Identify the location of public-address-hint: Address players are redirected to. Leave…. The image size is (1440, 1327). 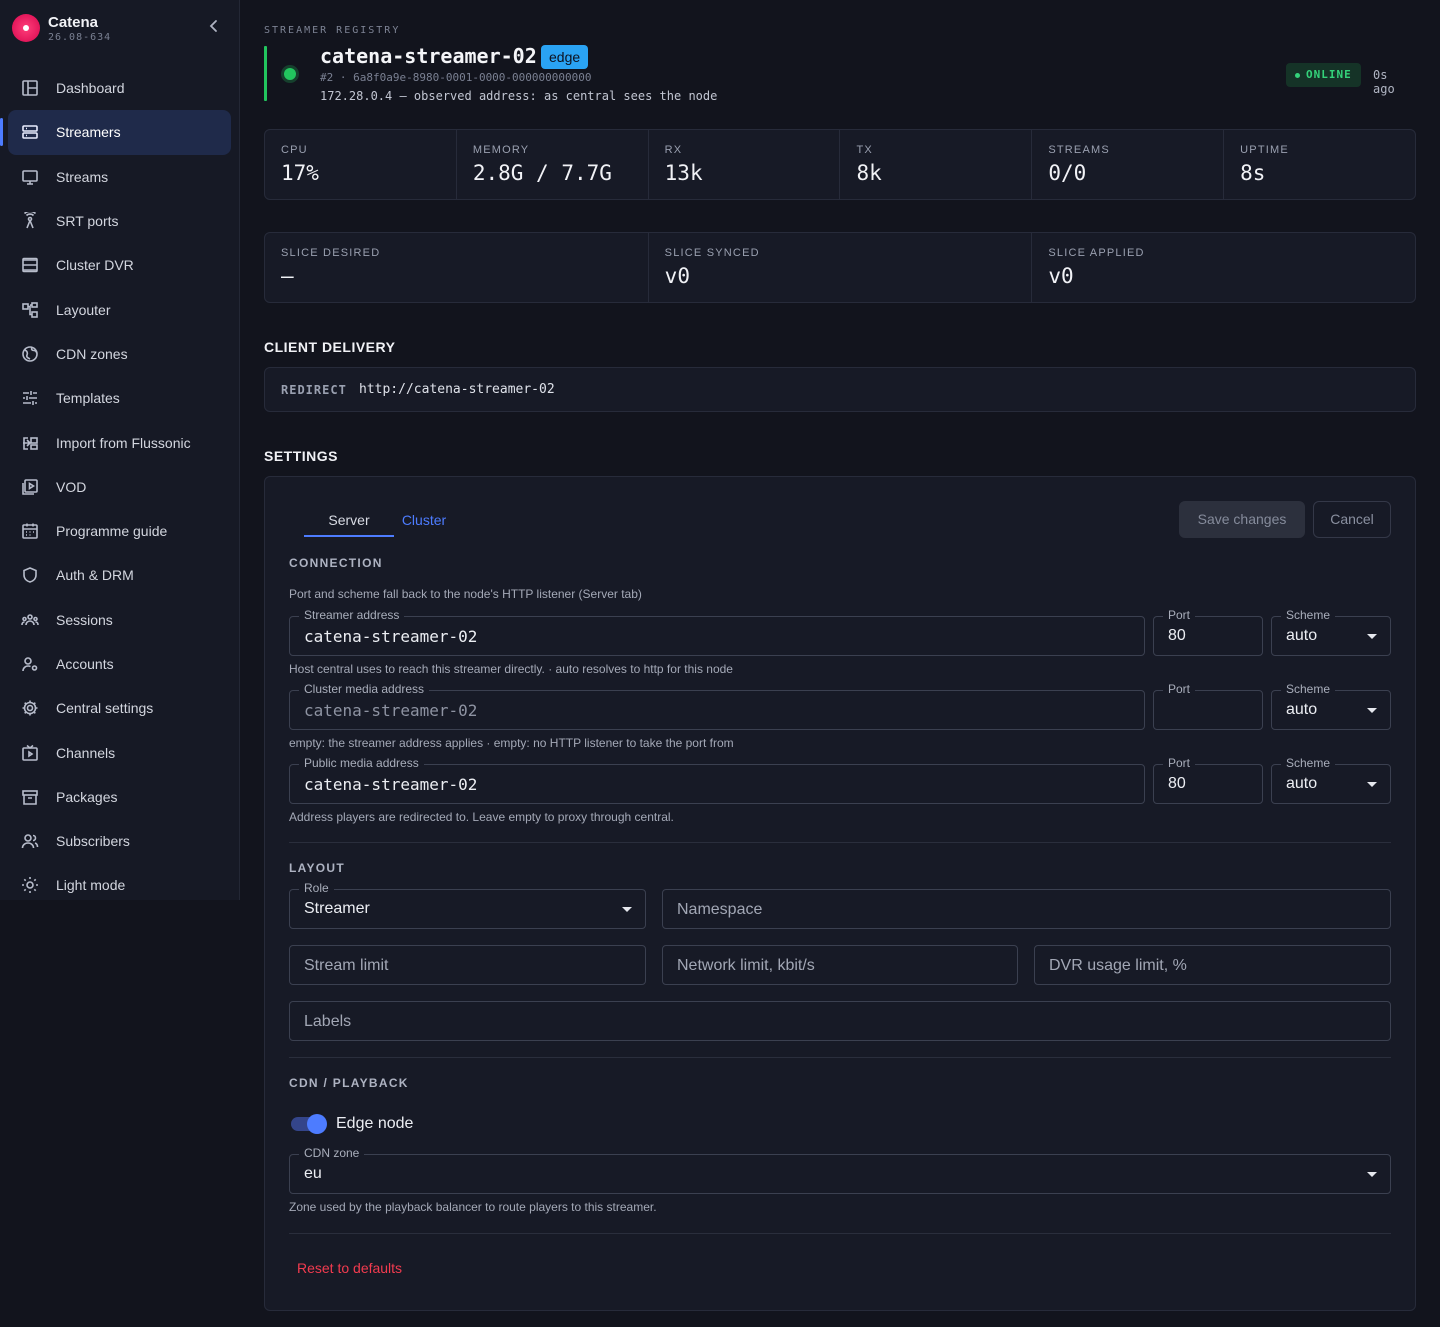
(481, 817).